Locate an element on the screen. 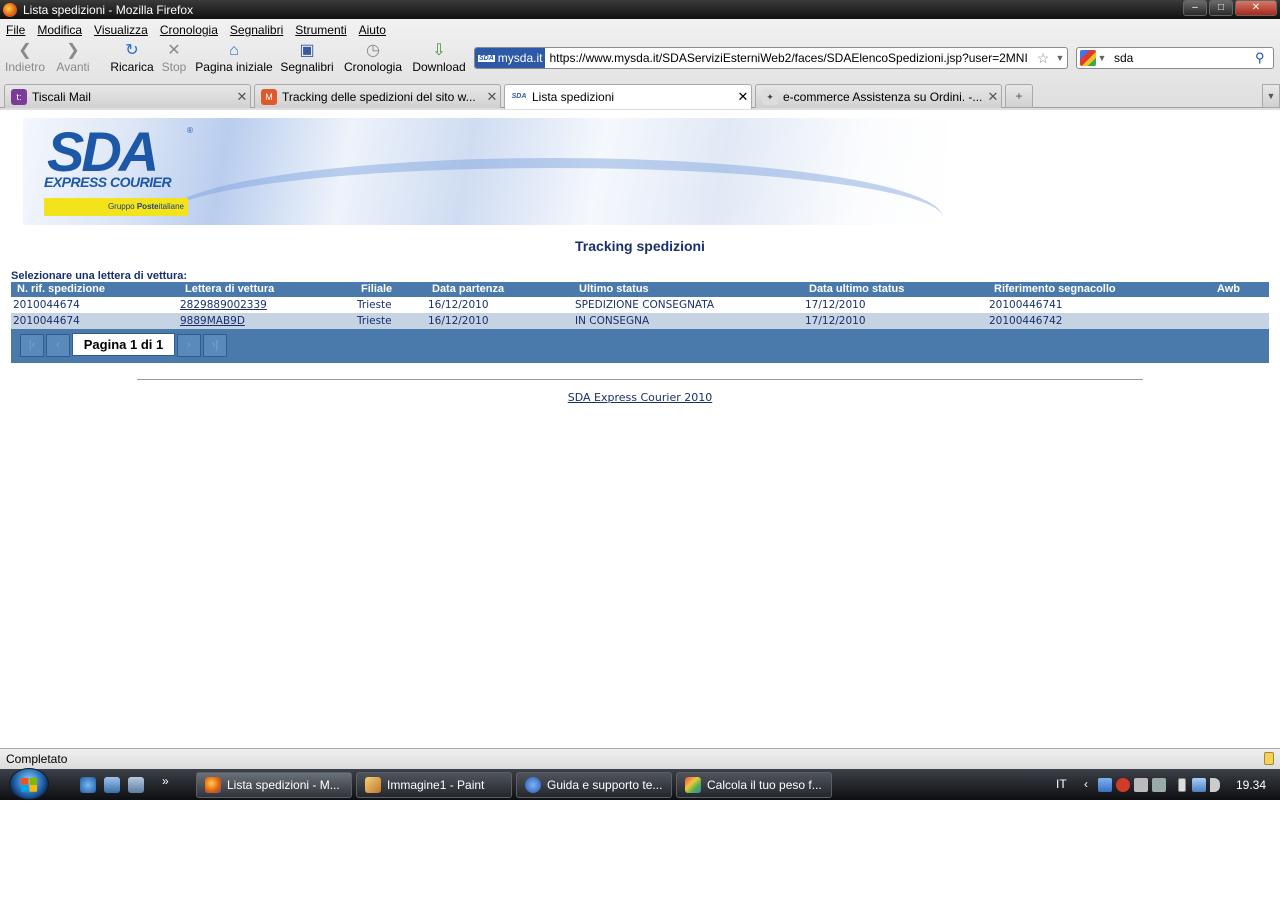 The width and height of the screenshot is (1280, 912). menu-file: File is located at coordinates (15, 30).